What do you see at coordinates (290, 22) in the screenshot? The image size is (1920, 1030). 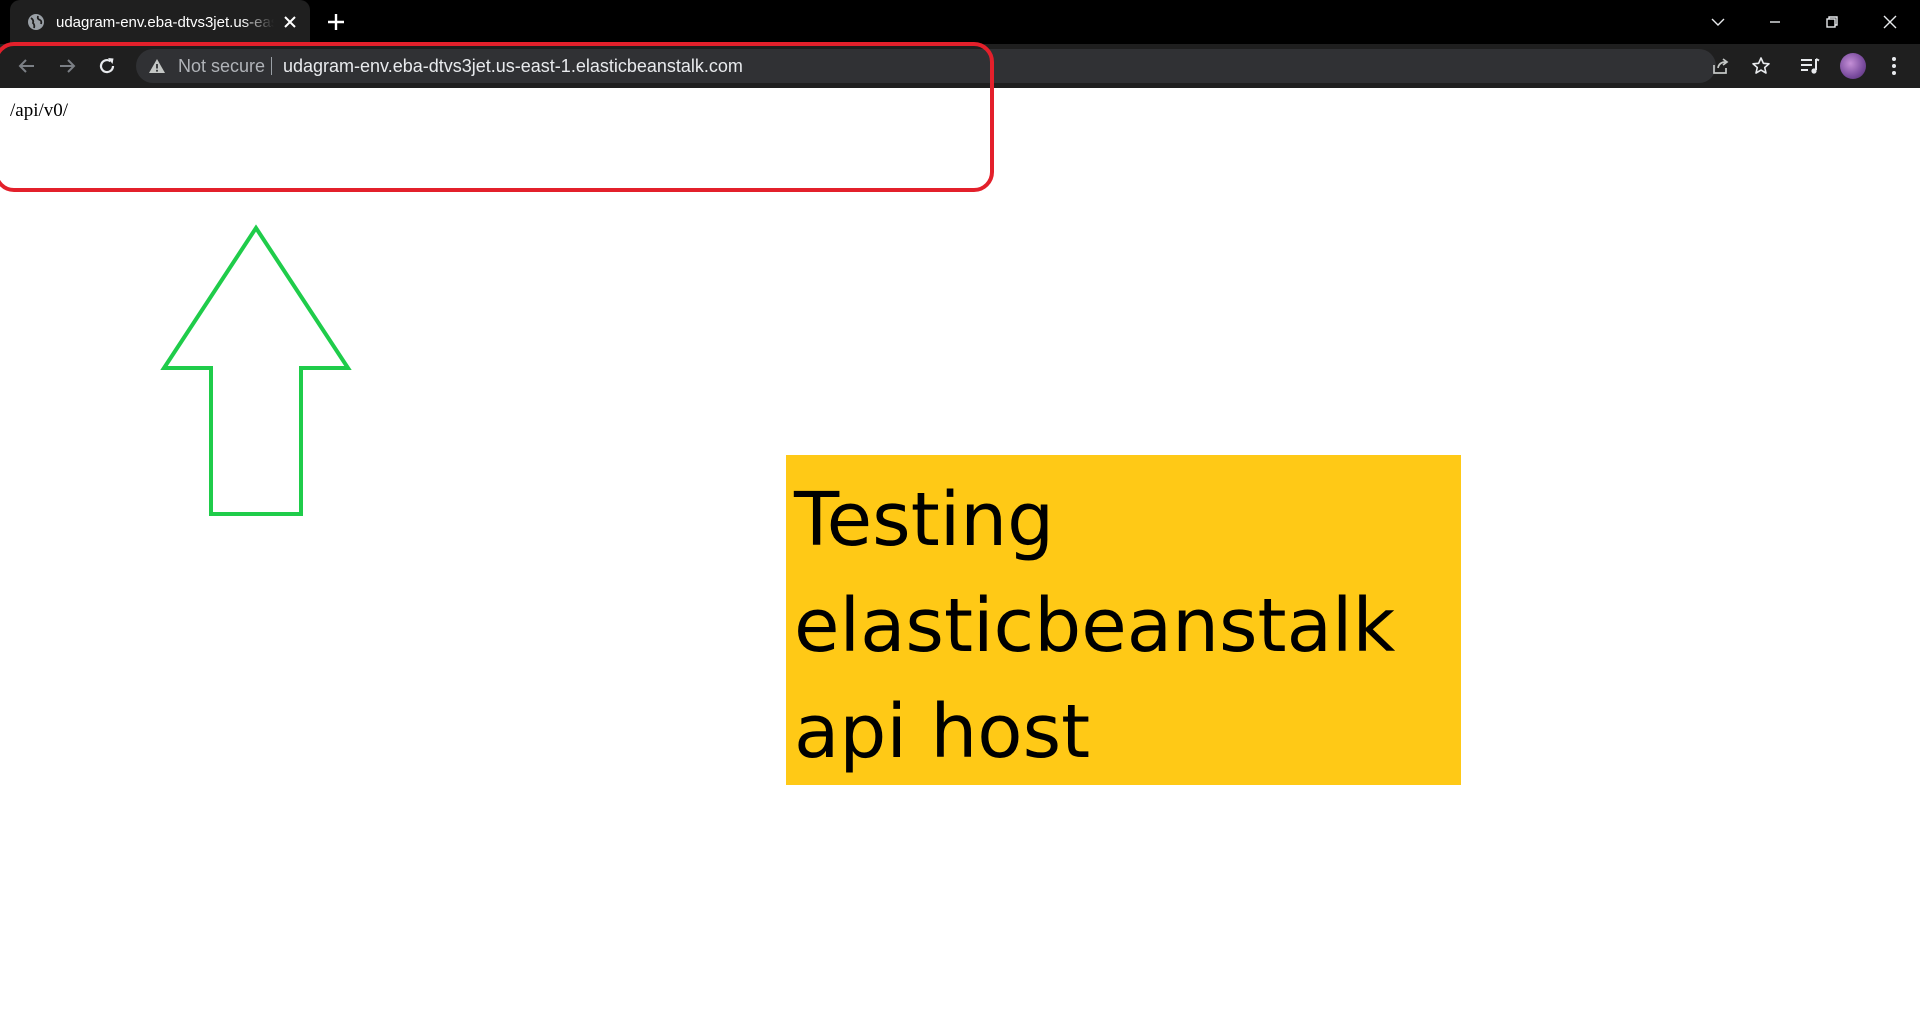 I see `close-icon` at bounding box center [290, 22].